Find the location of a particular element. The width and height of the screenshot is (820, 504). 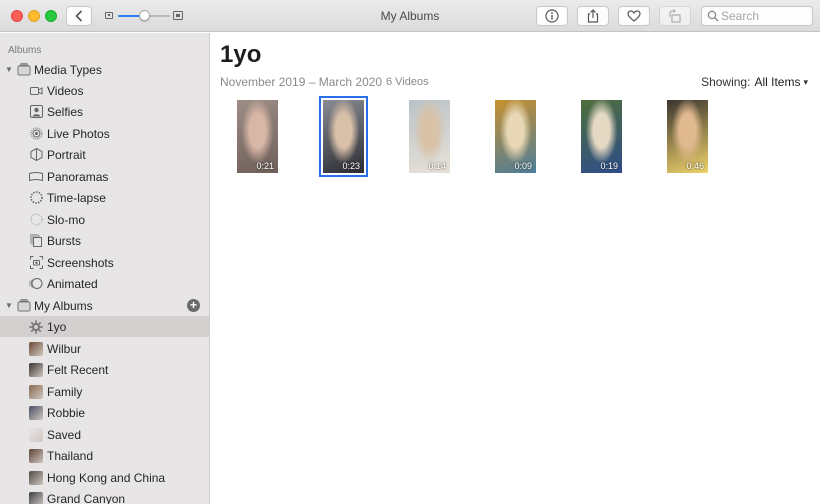

search-input is located at coordinates (765, 16).